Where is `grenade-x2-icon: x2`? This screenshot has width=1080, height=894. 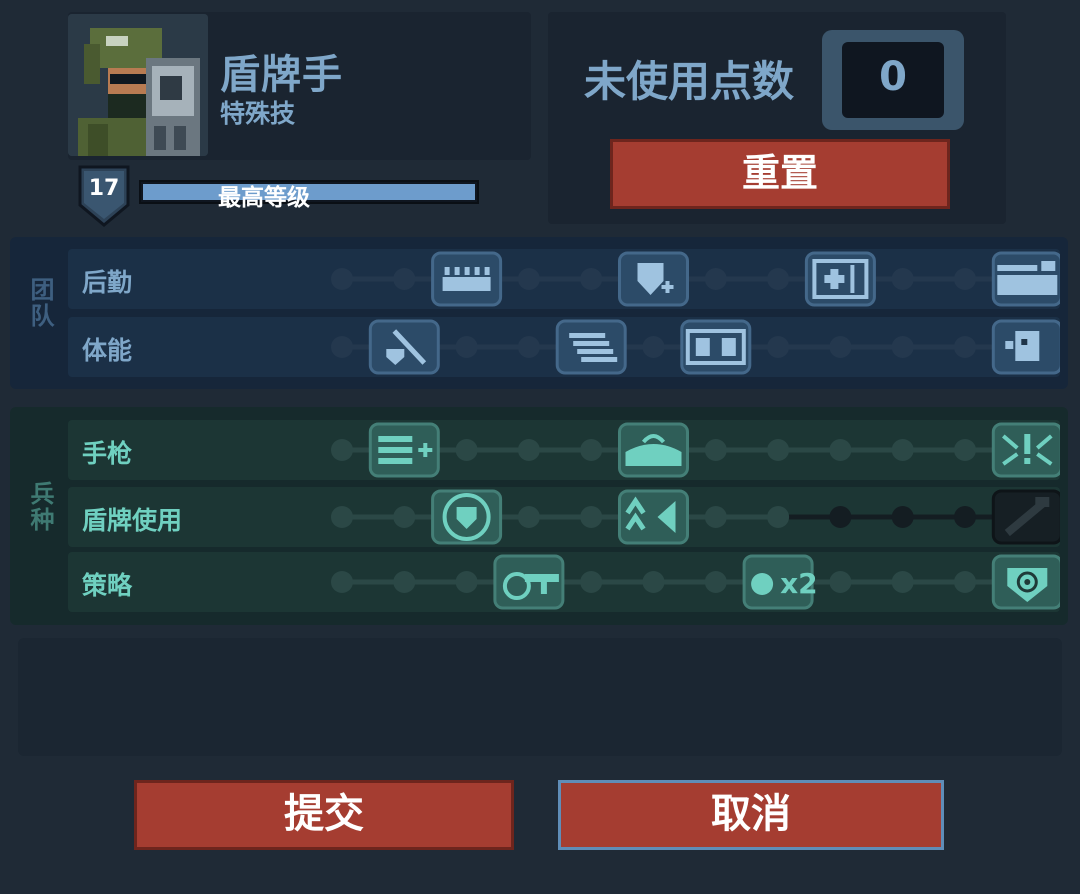 grenade-x2-icon: x2 is located at coordinates (780, 582).